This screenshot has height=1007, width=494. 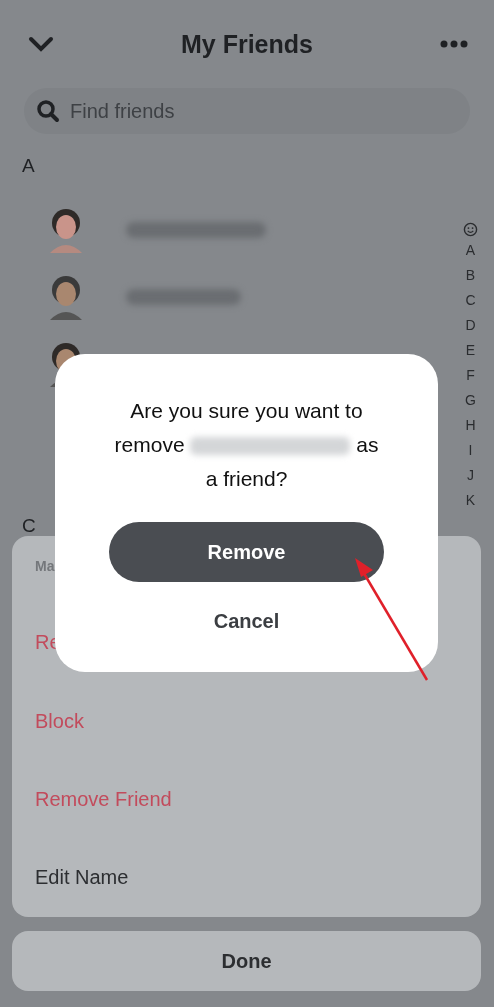 I want to click on index-letter: F, so click(x=470, y=377).